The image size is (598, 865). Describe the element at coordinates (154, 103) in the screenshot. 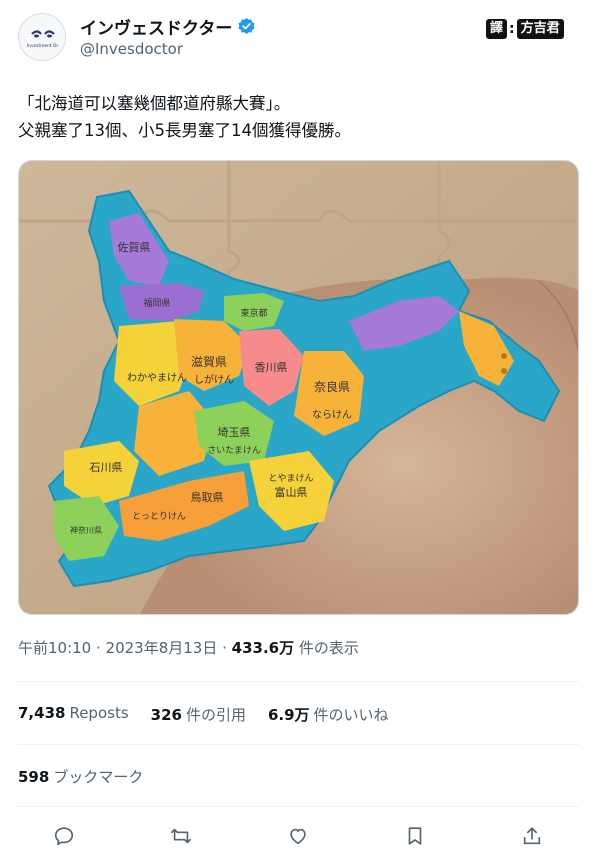

I see `tweet-text-line-1: 「北海道可以塞幾個都道府縣大賽」。` at that location.